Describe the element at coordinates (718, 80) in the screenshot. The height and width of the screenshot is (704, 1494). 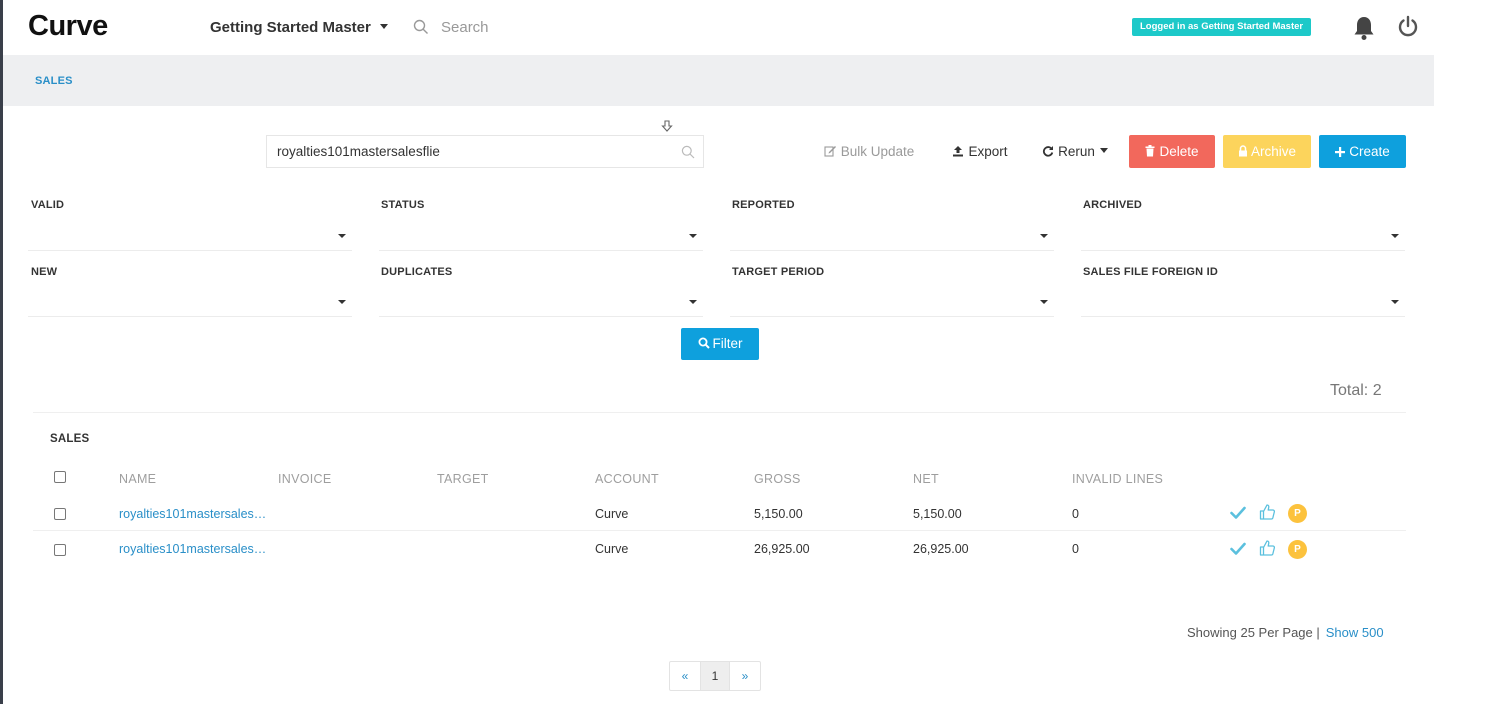
I see `breadcrumb: SALES` at that location.